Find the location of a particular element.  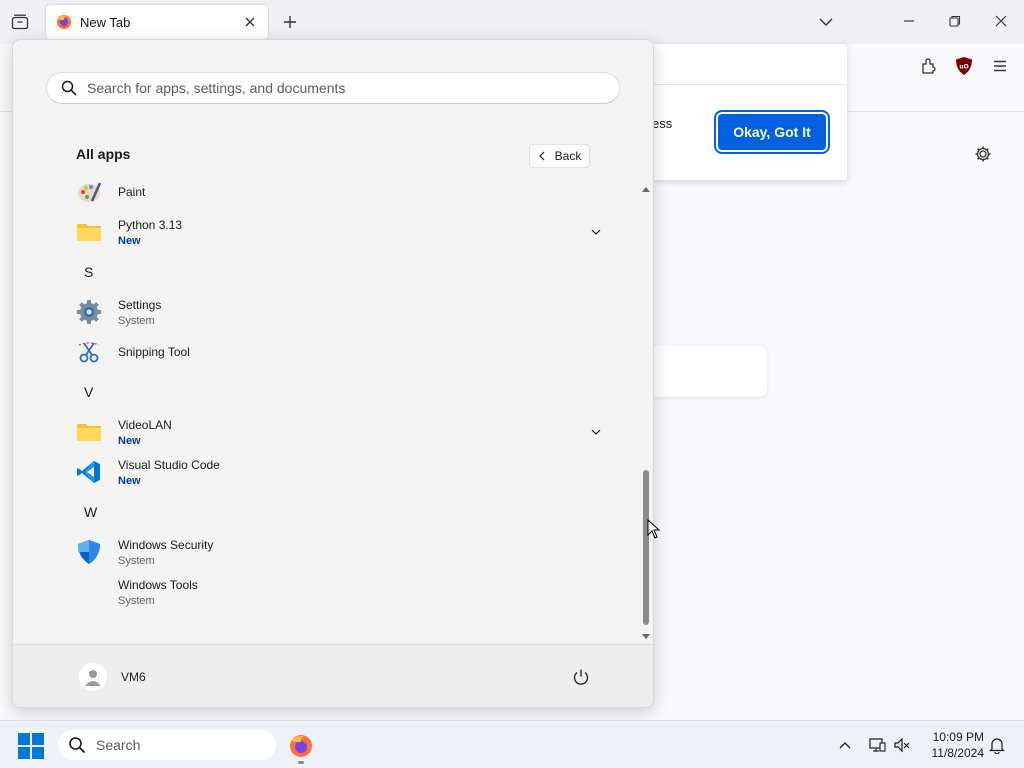

app-name: Paint is located at coordinates (132, 192).